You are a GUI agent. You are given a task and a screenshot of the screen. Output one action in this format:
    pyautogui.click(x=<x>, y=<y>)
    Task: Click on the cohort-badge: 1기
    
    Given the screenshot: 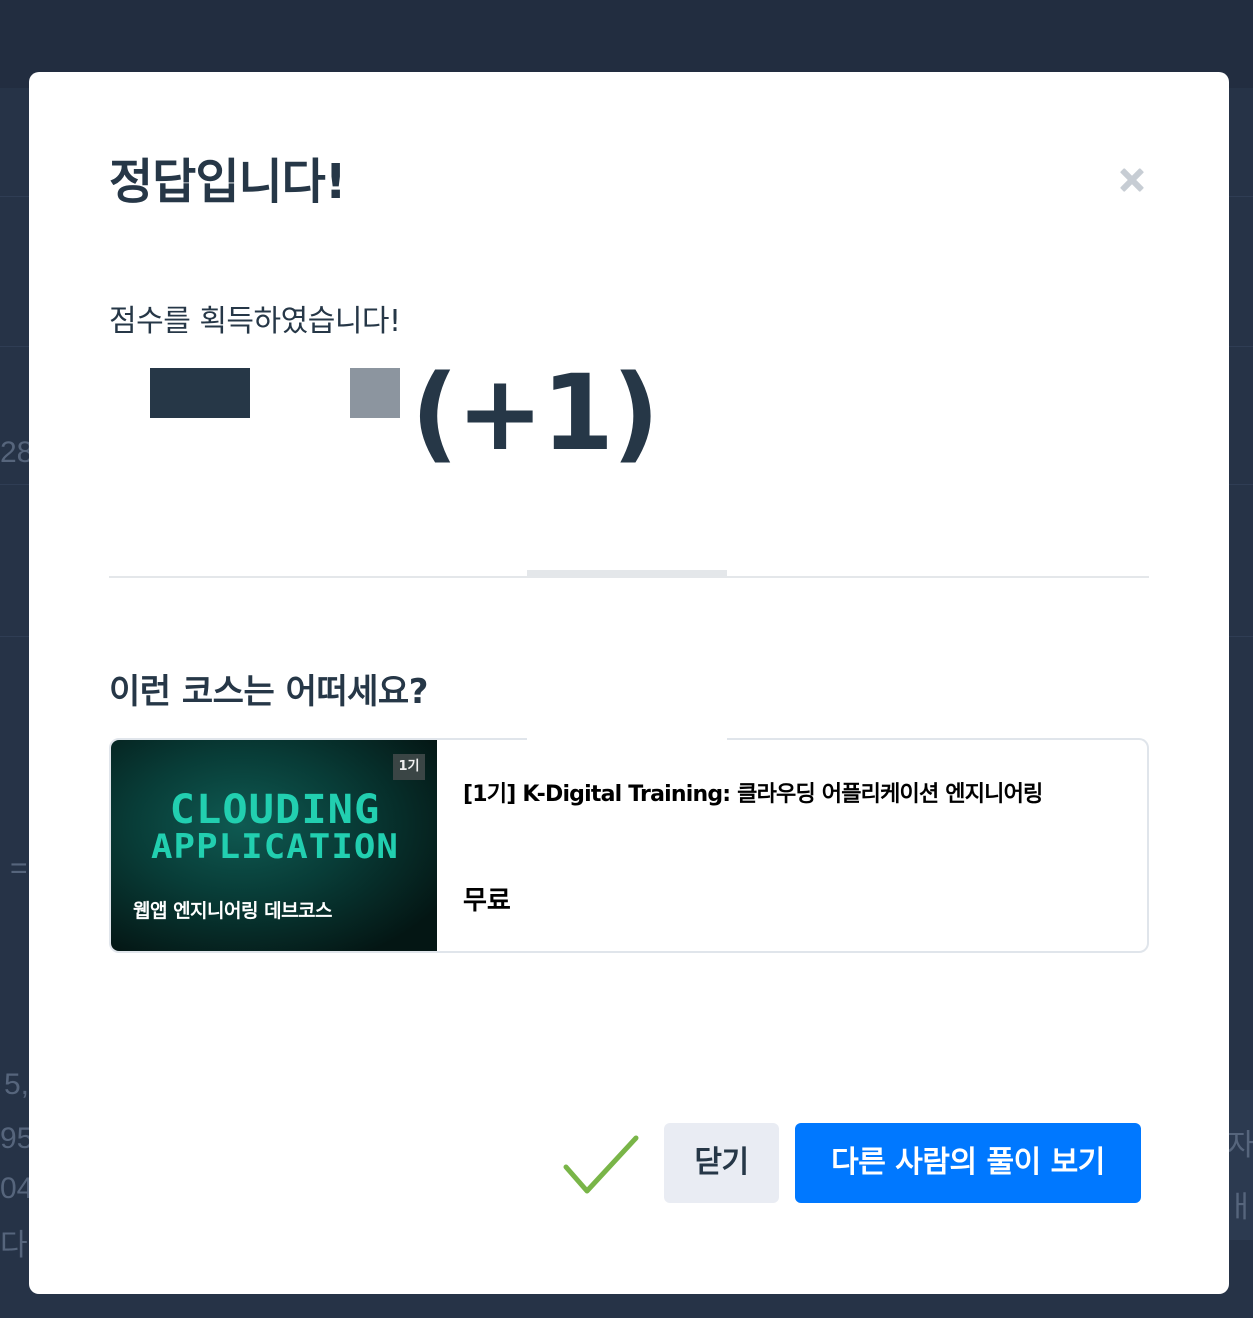 What is the action you would take?
    pyautogui.click(x=409, y=767)
    